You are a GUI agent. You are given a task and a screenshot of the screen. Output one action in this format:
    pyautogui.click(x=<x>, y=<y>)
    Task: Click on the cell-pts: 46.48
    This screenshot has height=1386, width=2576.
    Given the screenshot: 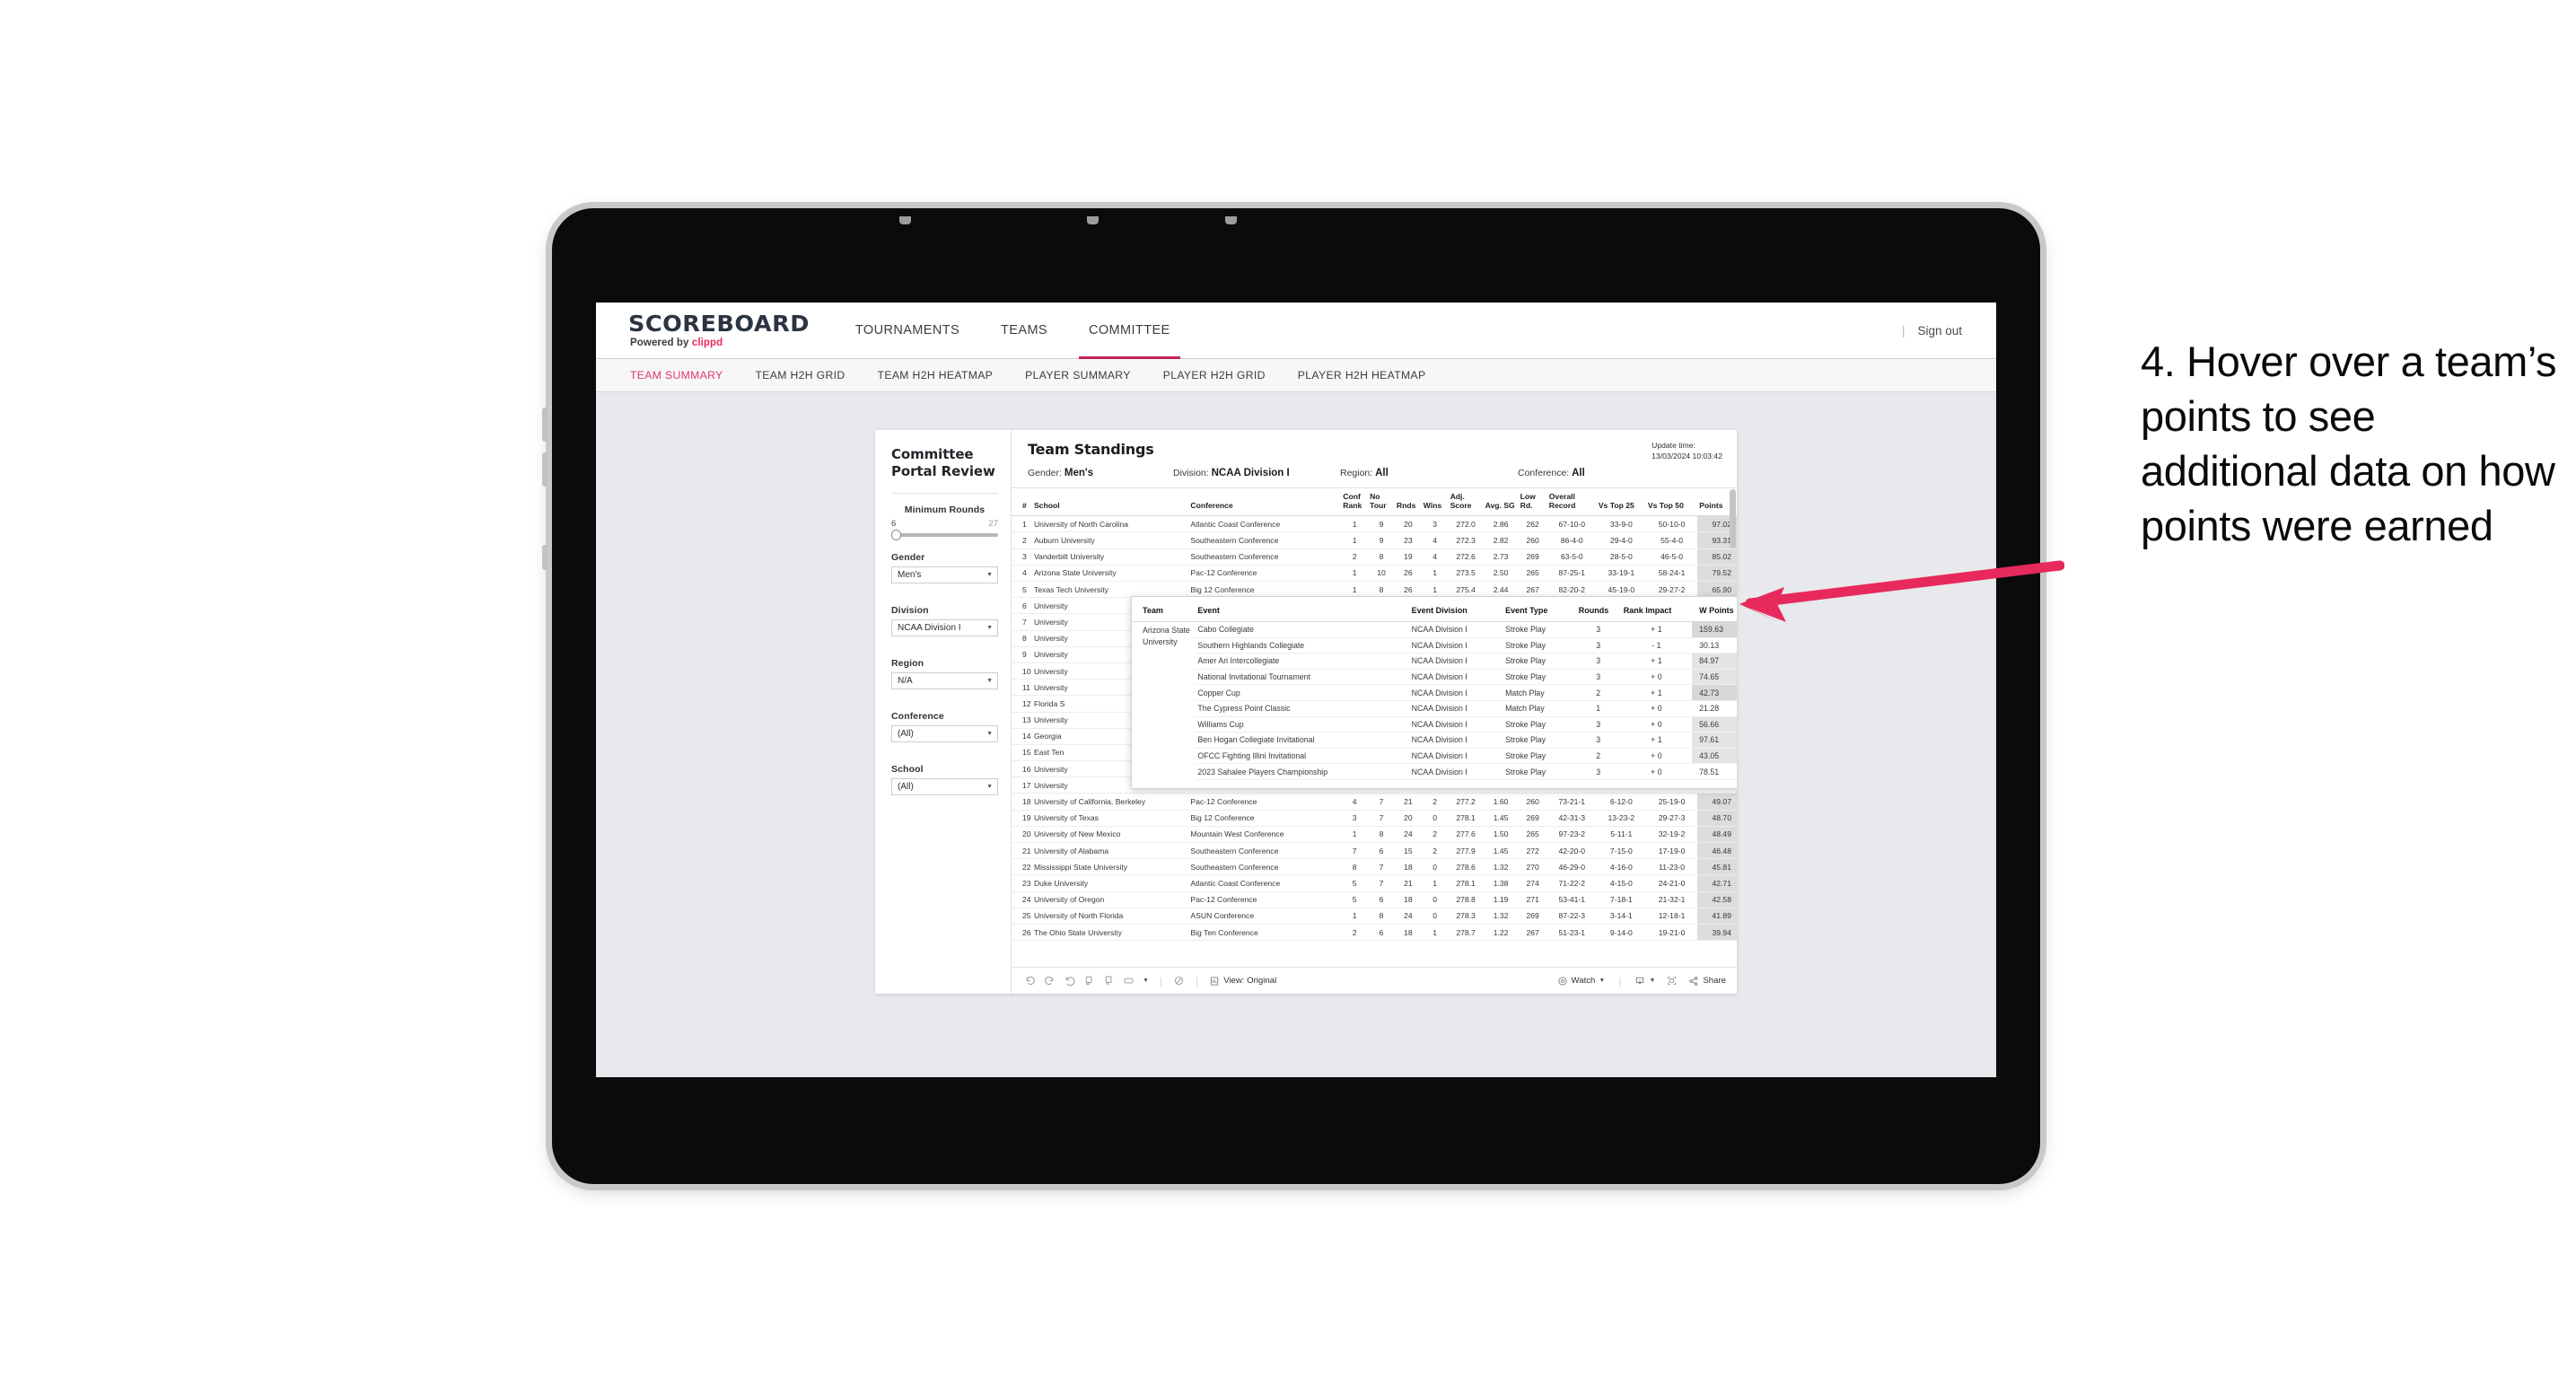 What is the action you would take?
    pyautogui.click(x=1717, y=851)
    